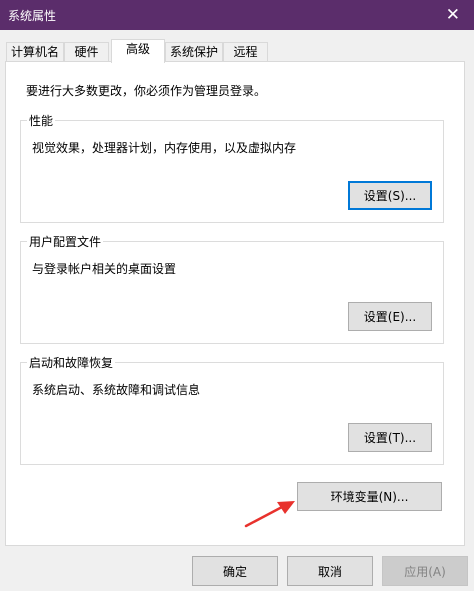 Image resolution: width=474 pixels, height=591 pixels. What do you see at coordinates (41, 120) in the screenshot?
I see `performance-group-label: 性能` at bounding box center [41, 120].